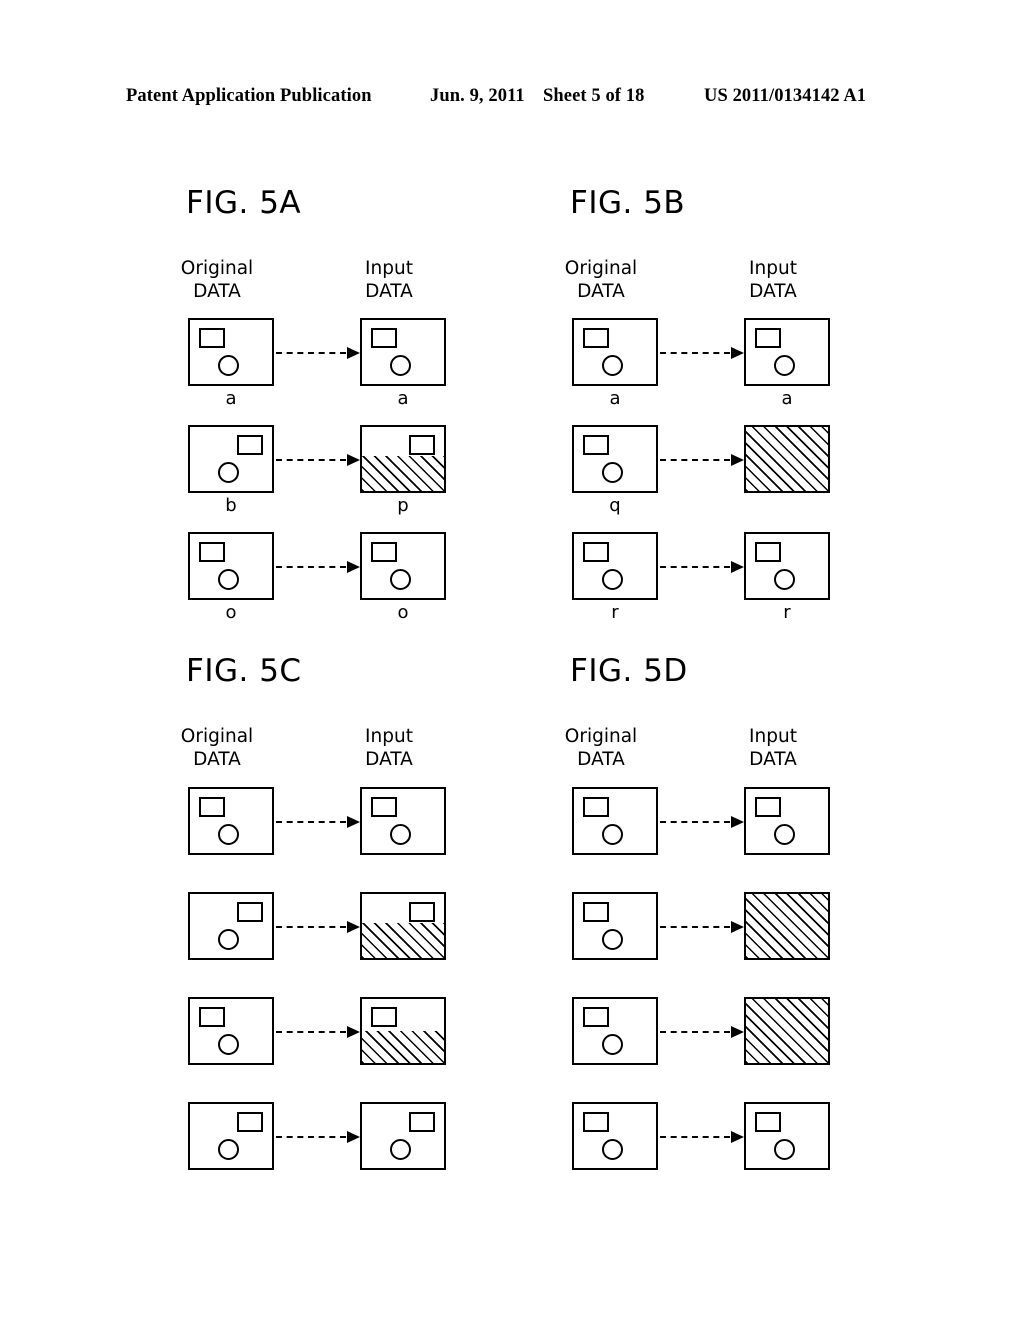  What do you see at coordinates (615, 612) in the screenshot?
I see `original-box-label: r` at bounding box center [615, 612].